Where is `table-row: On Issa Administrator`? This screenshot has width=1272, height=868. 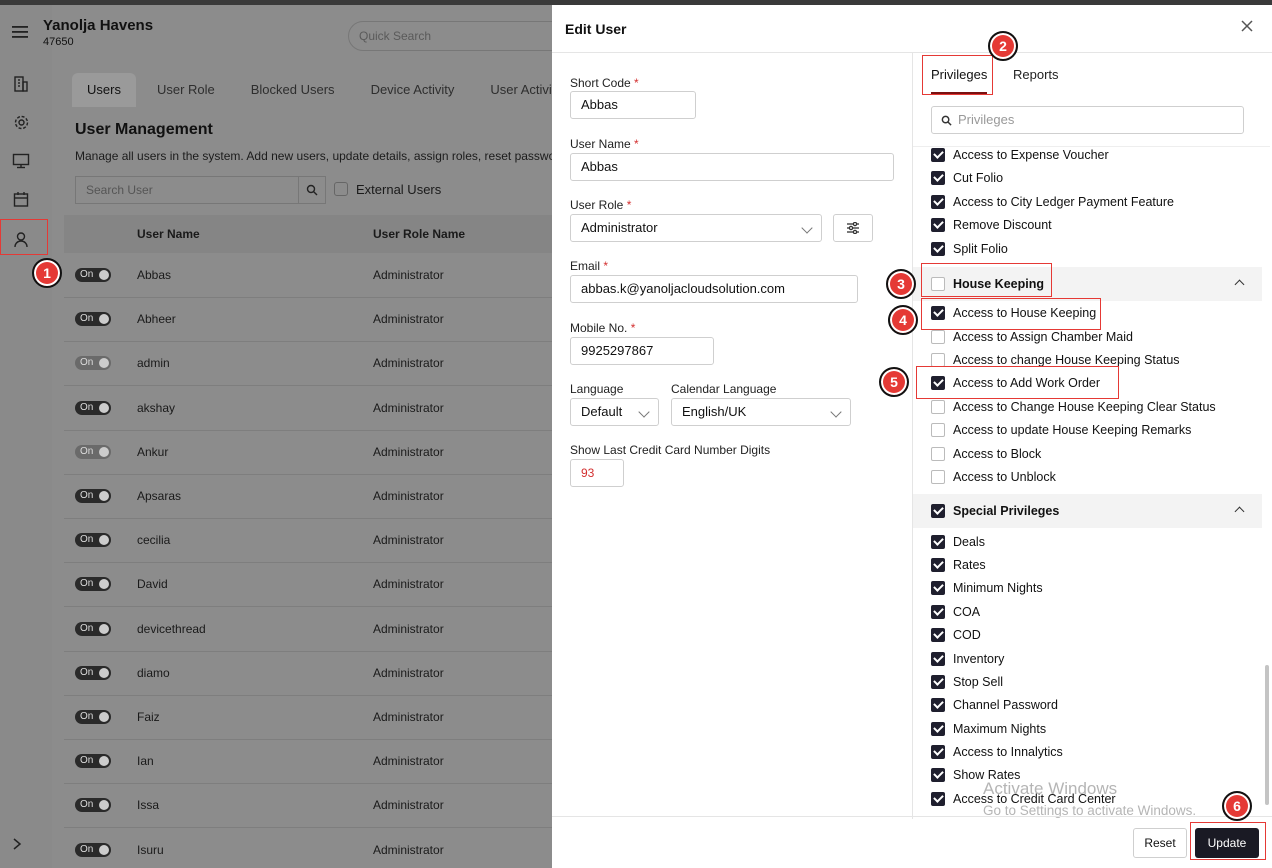
table-row: On Issa Administrator is located at coordinates (312, 806).